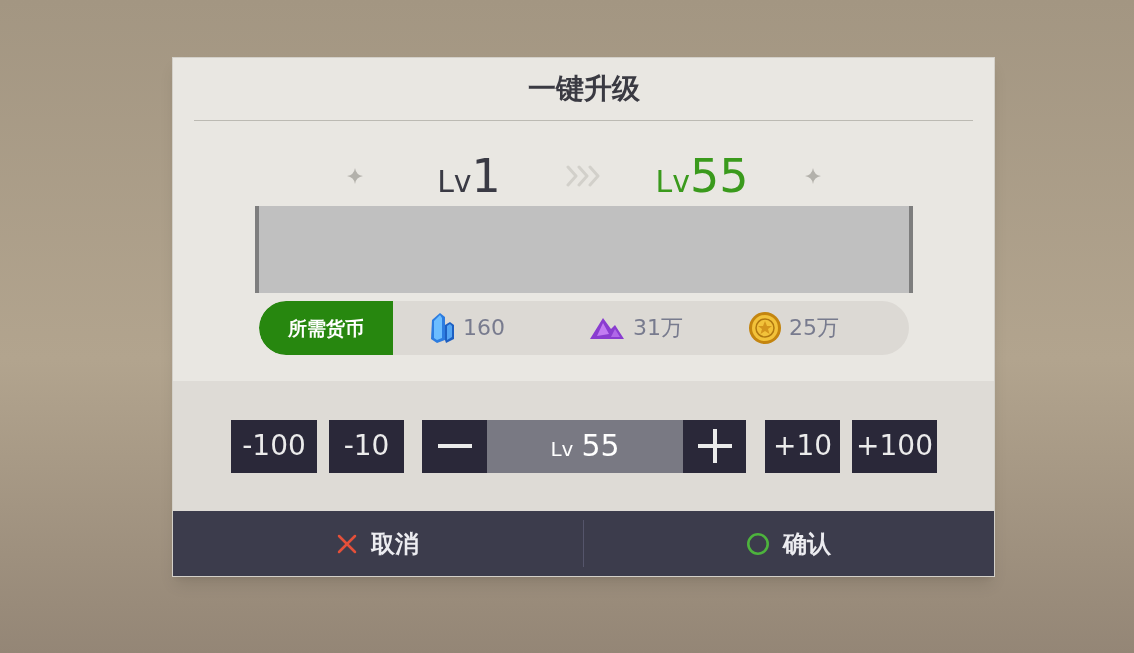 The height and width of the screenshot is (653, 1134). I want to click on plus-icon, so click(714, 446).